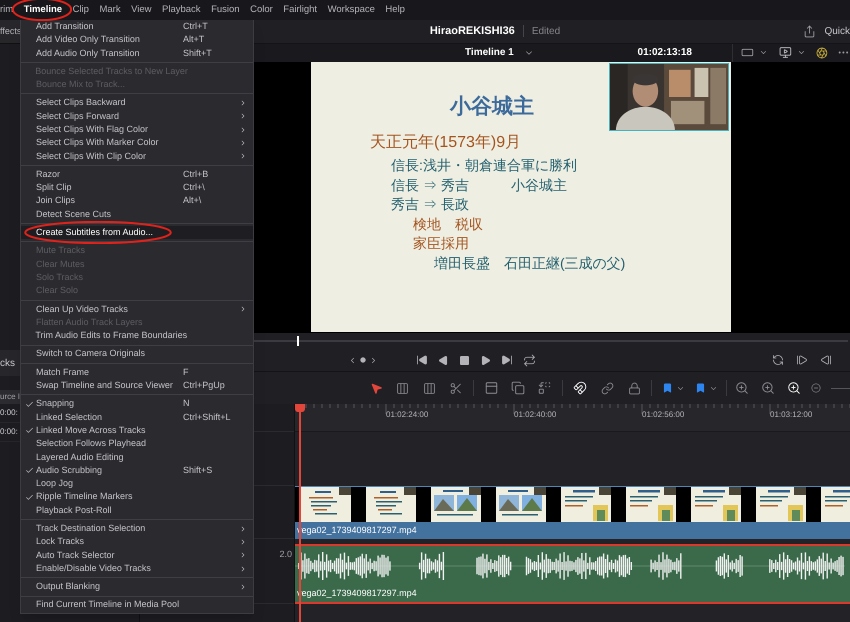  What do you see at coordinates (446, 142) in the screenshot?
I see `slide-text: 天正元年(1573年)9月` at bounding box center [446, 142].